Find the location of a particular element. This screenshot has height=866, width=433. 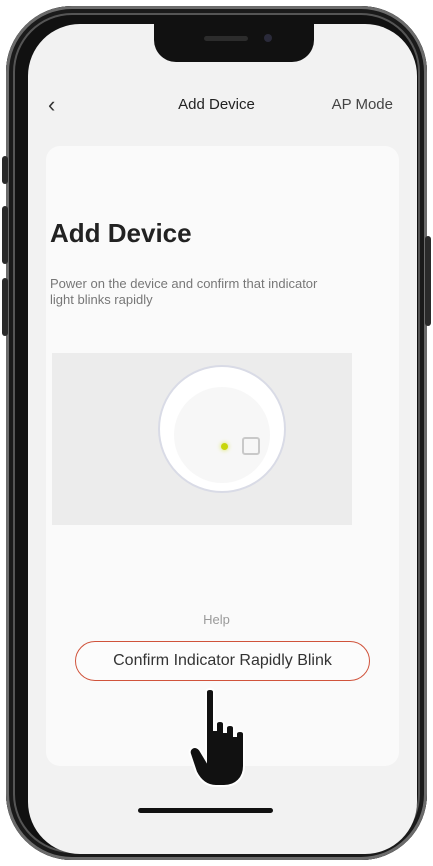

home-indicator is located at coordinates (205, 810).